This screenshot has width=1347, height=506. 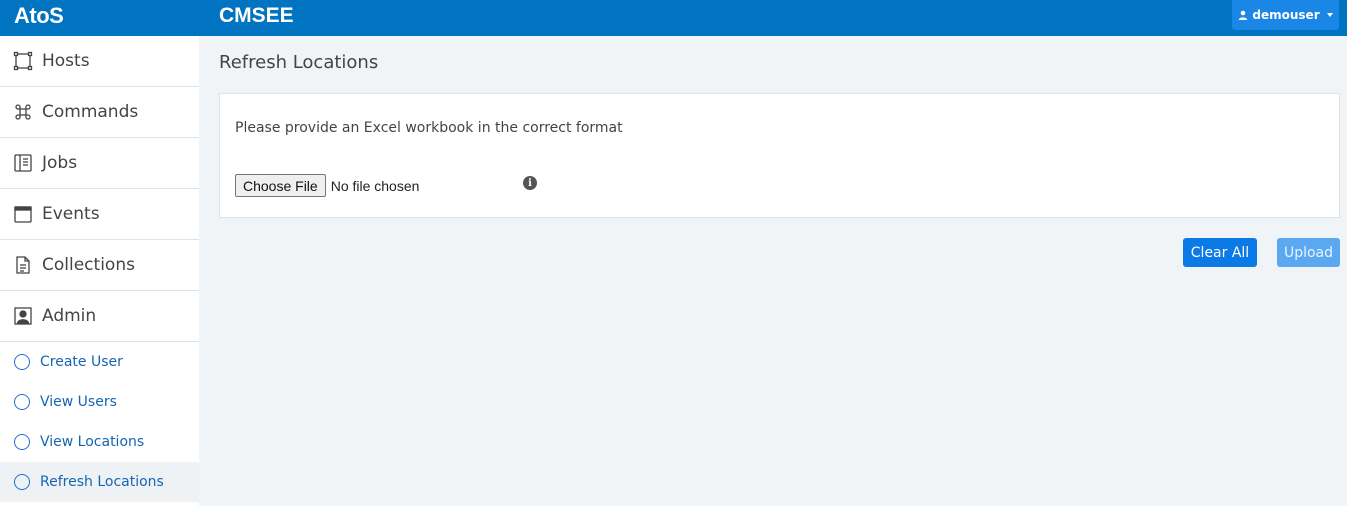 What do you see at coordinates (673, 18) in the screenshot?
I see `top-navbar: AtoS CMSEE demouser` at bounding box center [673, 18].